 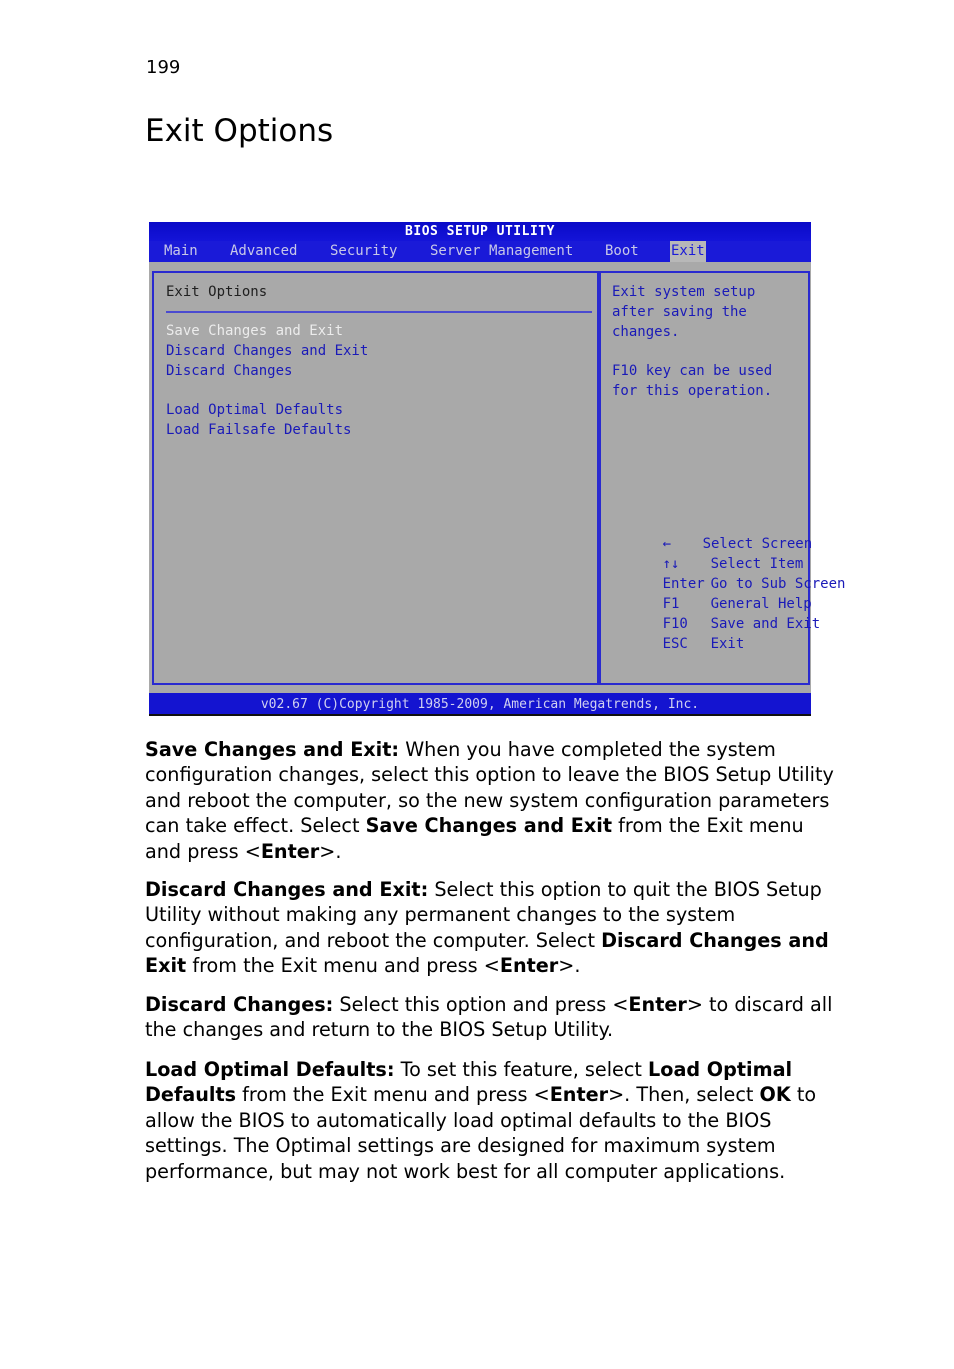 I want to click on panel-divider, so click(x=379, y=312).